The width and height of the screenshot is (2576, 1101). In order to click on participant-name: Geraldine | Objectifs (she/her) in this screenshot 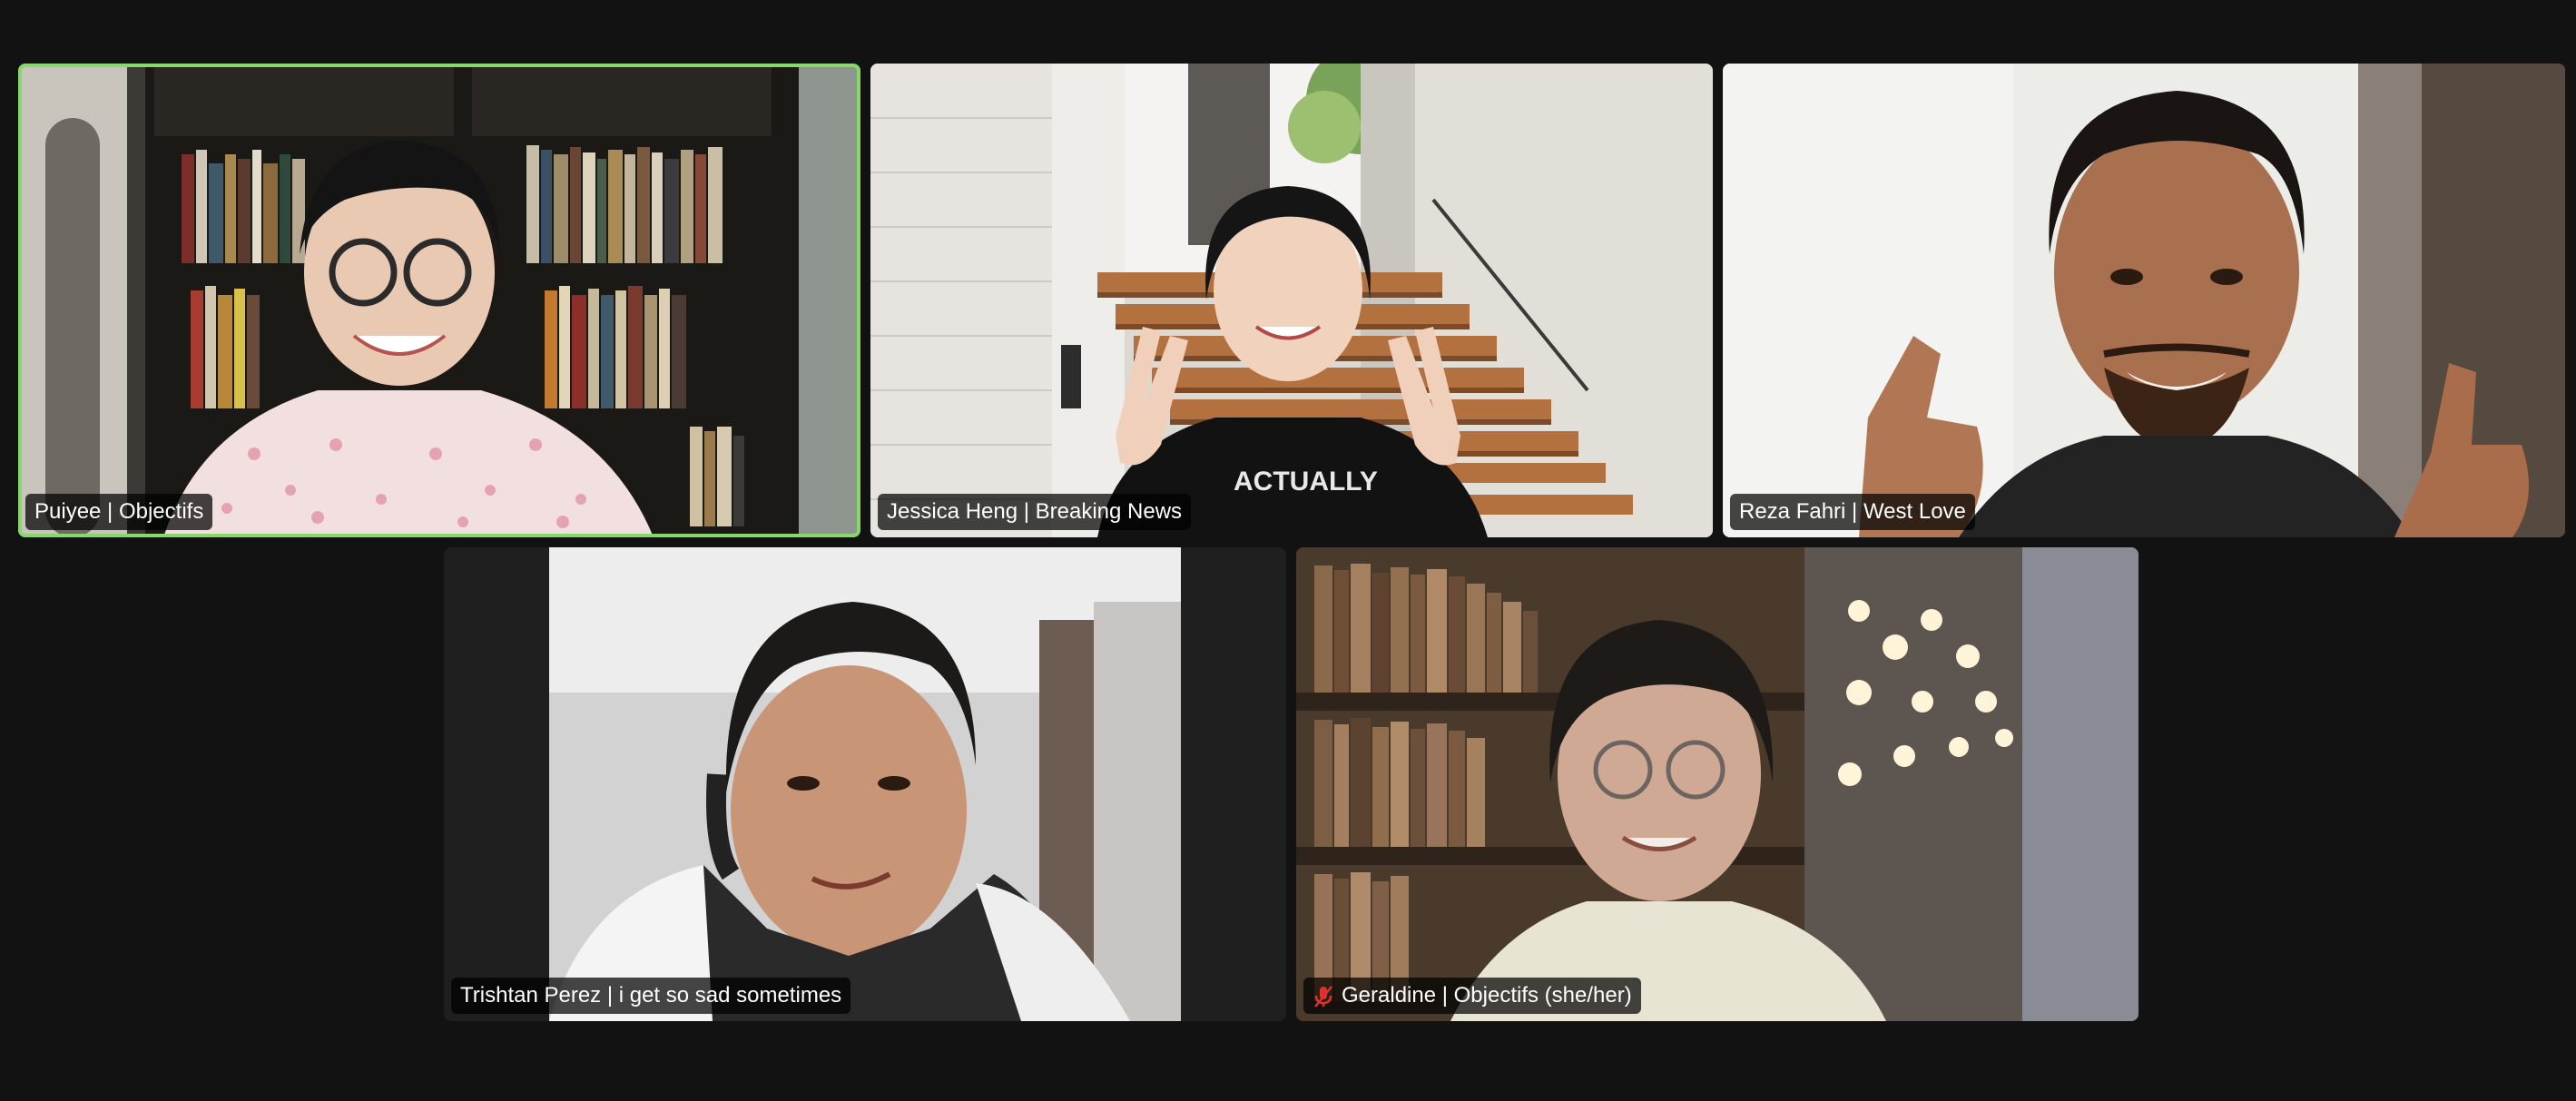, I will do `click(1487, 995)`.